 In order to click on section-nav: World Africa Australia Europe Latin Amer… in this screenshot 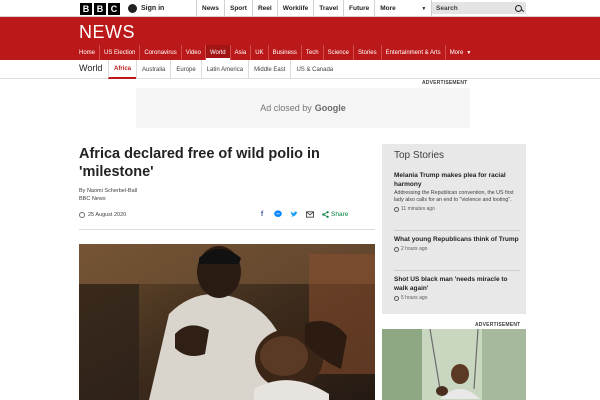, I will do `click(300, 69)`.